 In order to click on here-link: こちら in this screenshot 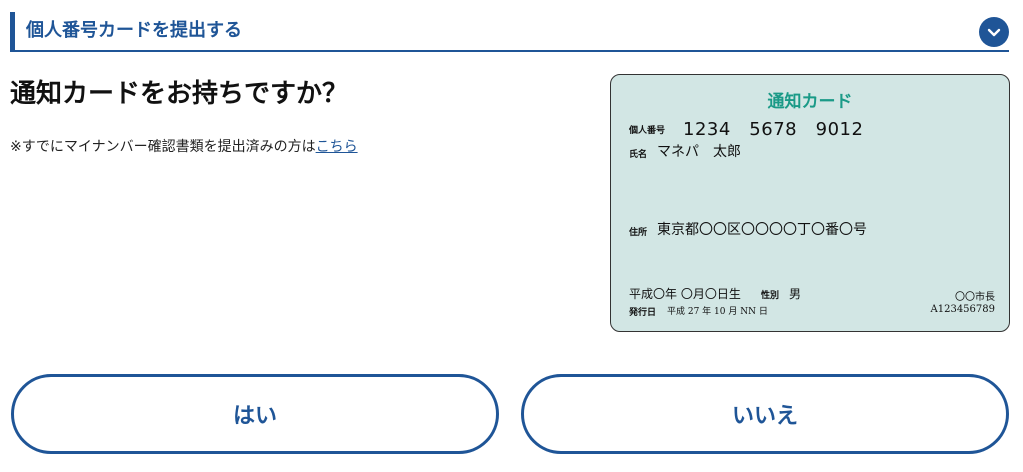, I will do `click(337, 147)`.